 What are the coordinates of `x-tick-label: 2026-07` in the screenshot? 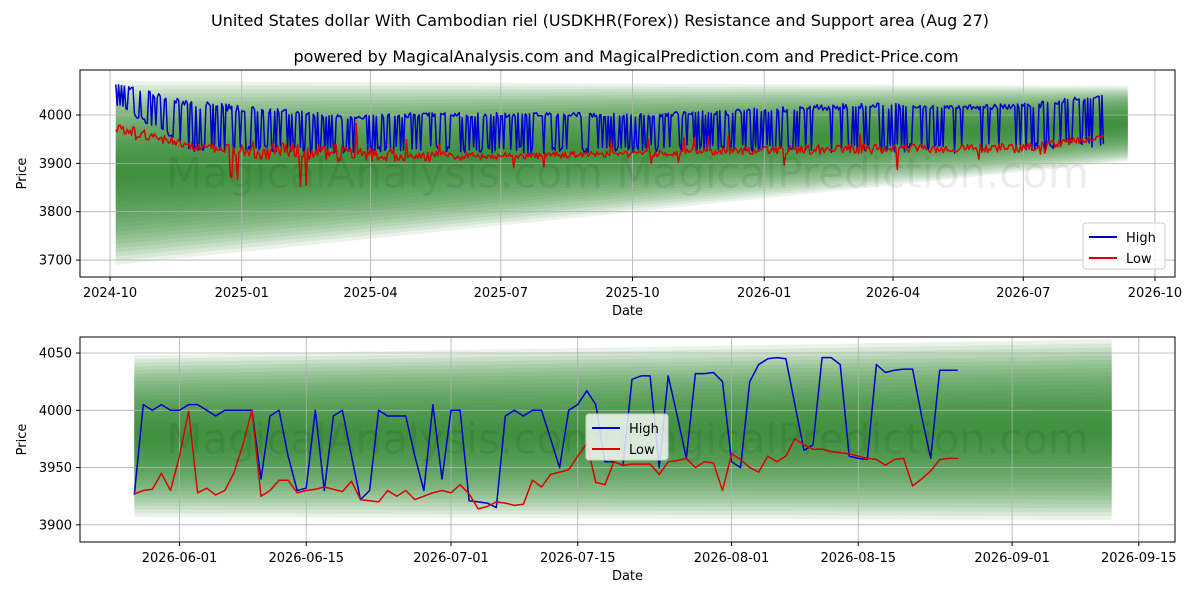 It's located at (1023, 293).